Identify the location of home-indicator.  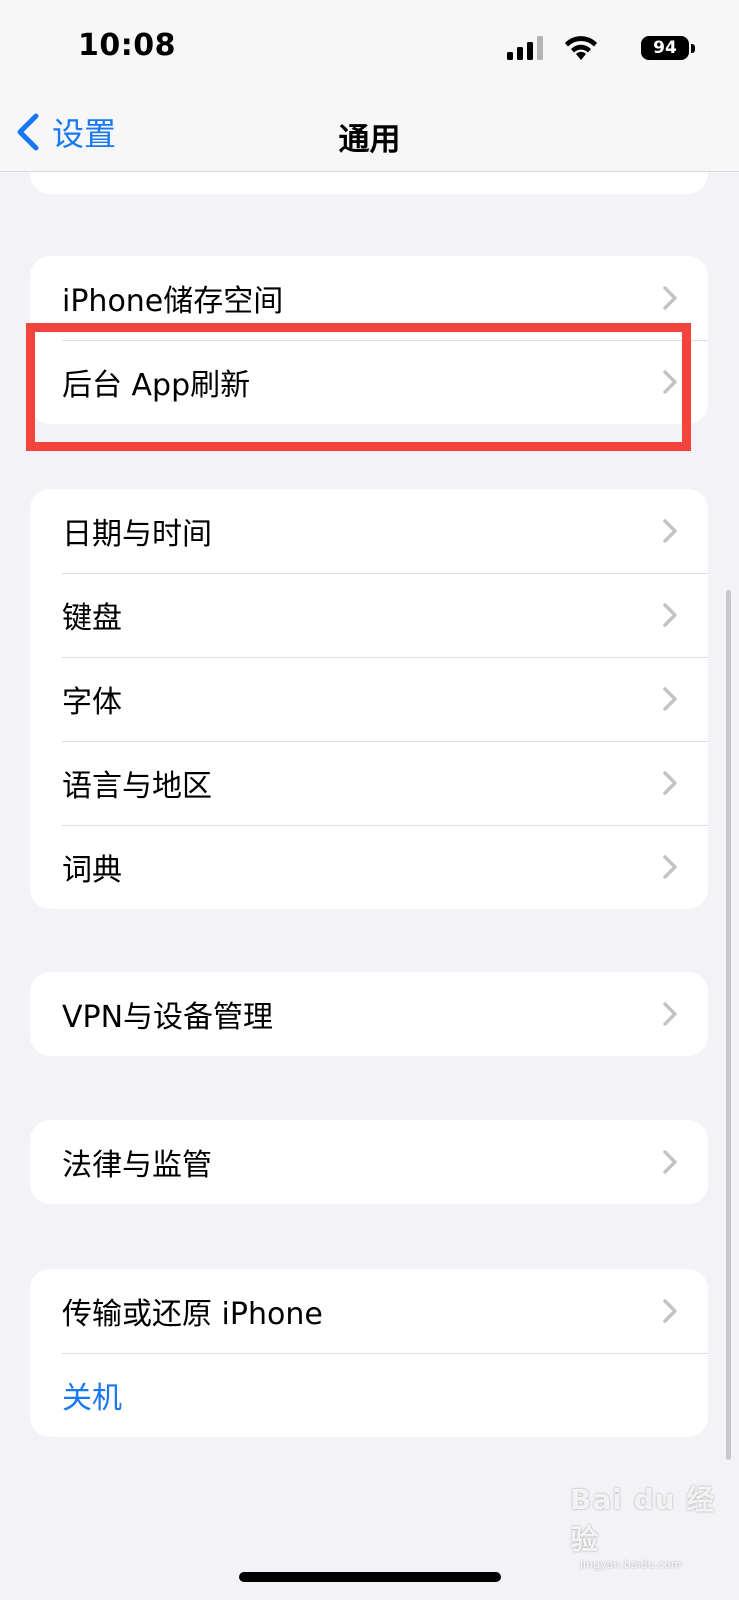
(370, 1577).